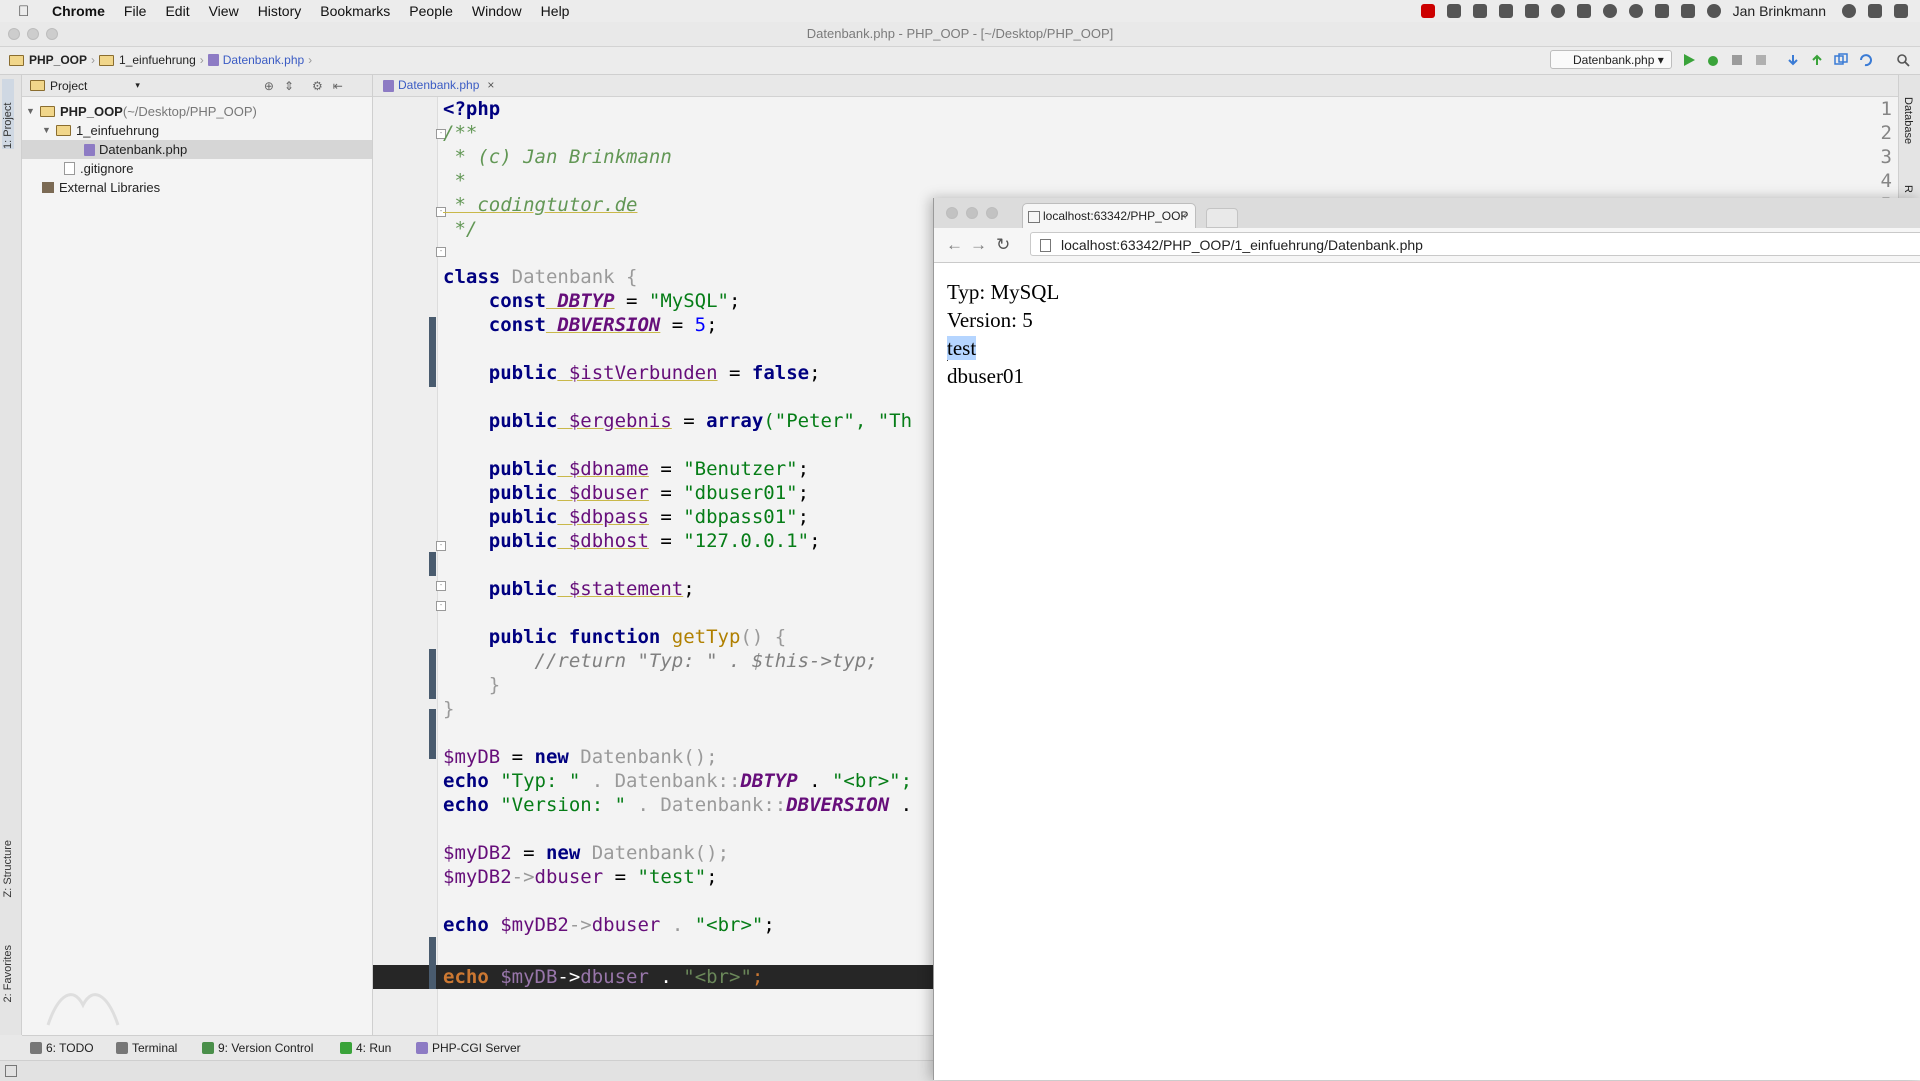 The height and width of the screenshot is (1081, 1920). I want to click on notification-center-icon, so click(1901, 11).